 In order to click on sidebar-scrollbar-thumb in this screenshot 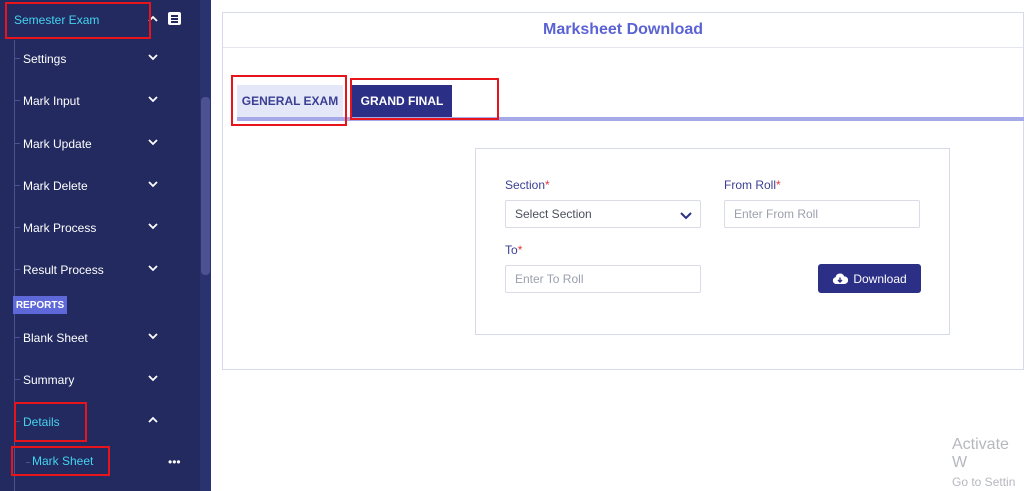, I will do `click(205, 186)`.